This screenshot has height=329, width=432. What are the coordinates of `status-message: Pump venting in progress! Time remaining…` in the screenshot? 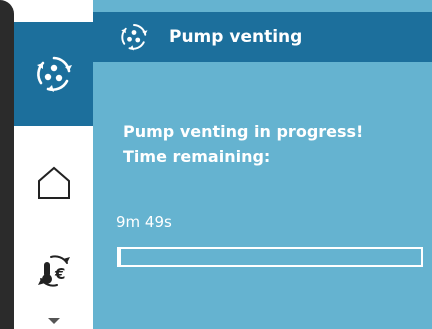 It's located at (273, 144).